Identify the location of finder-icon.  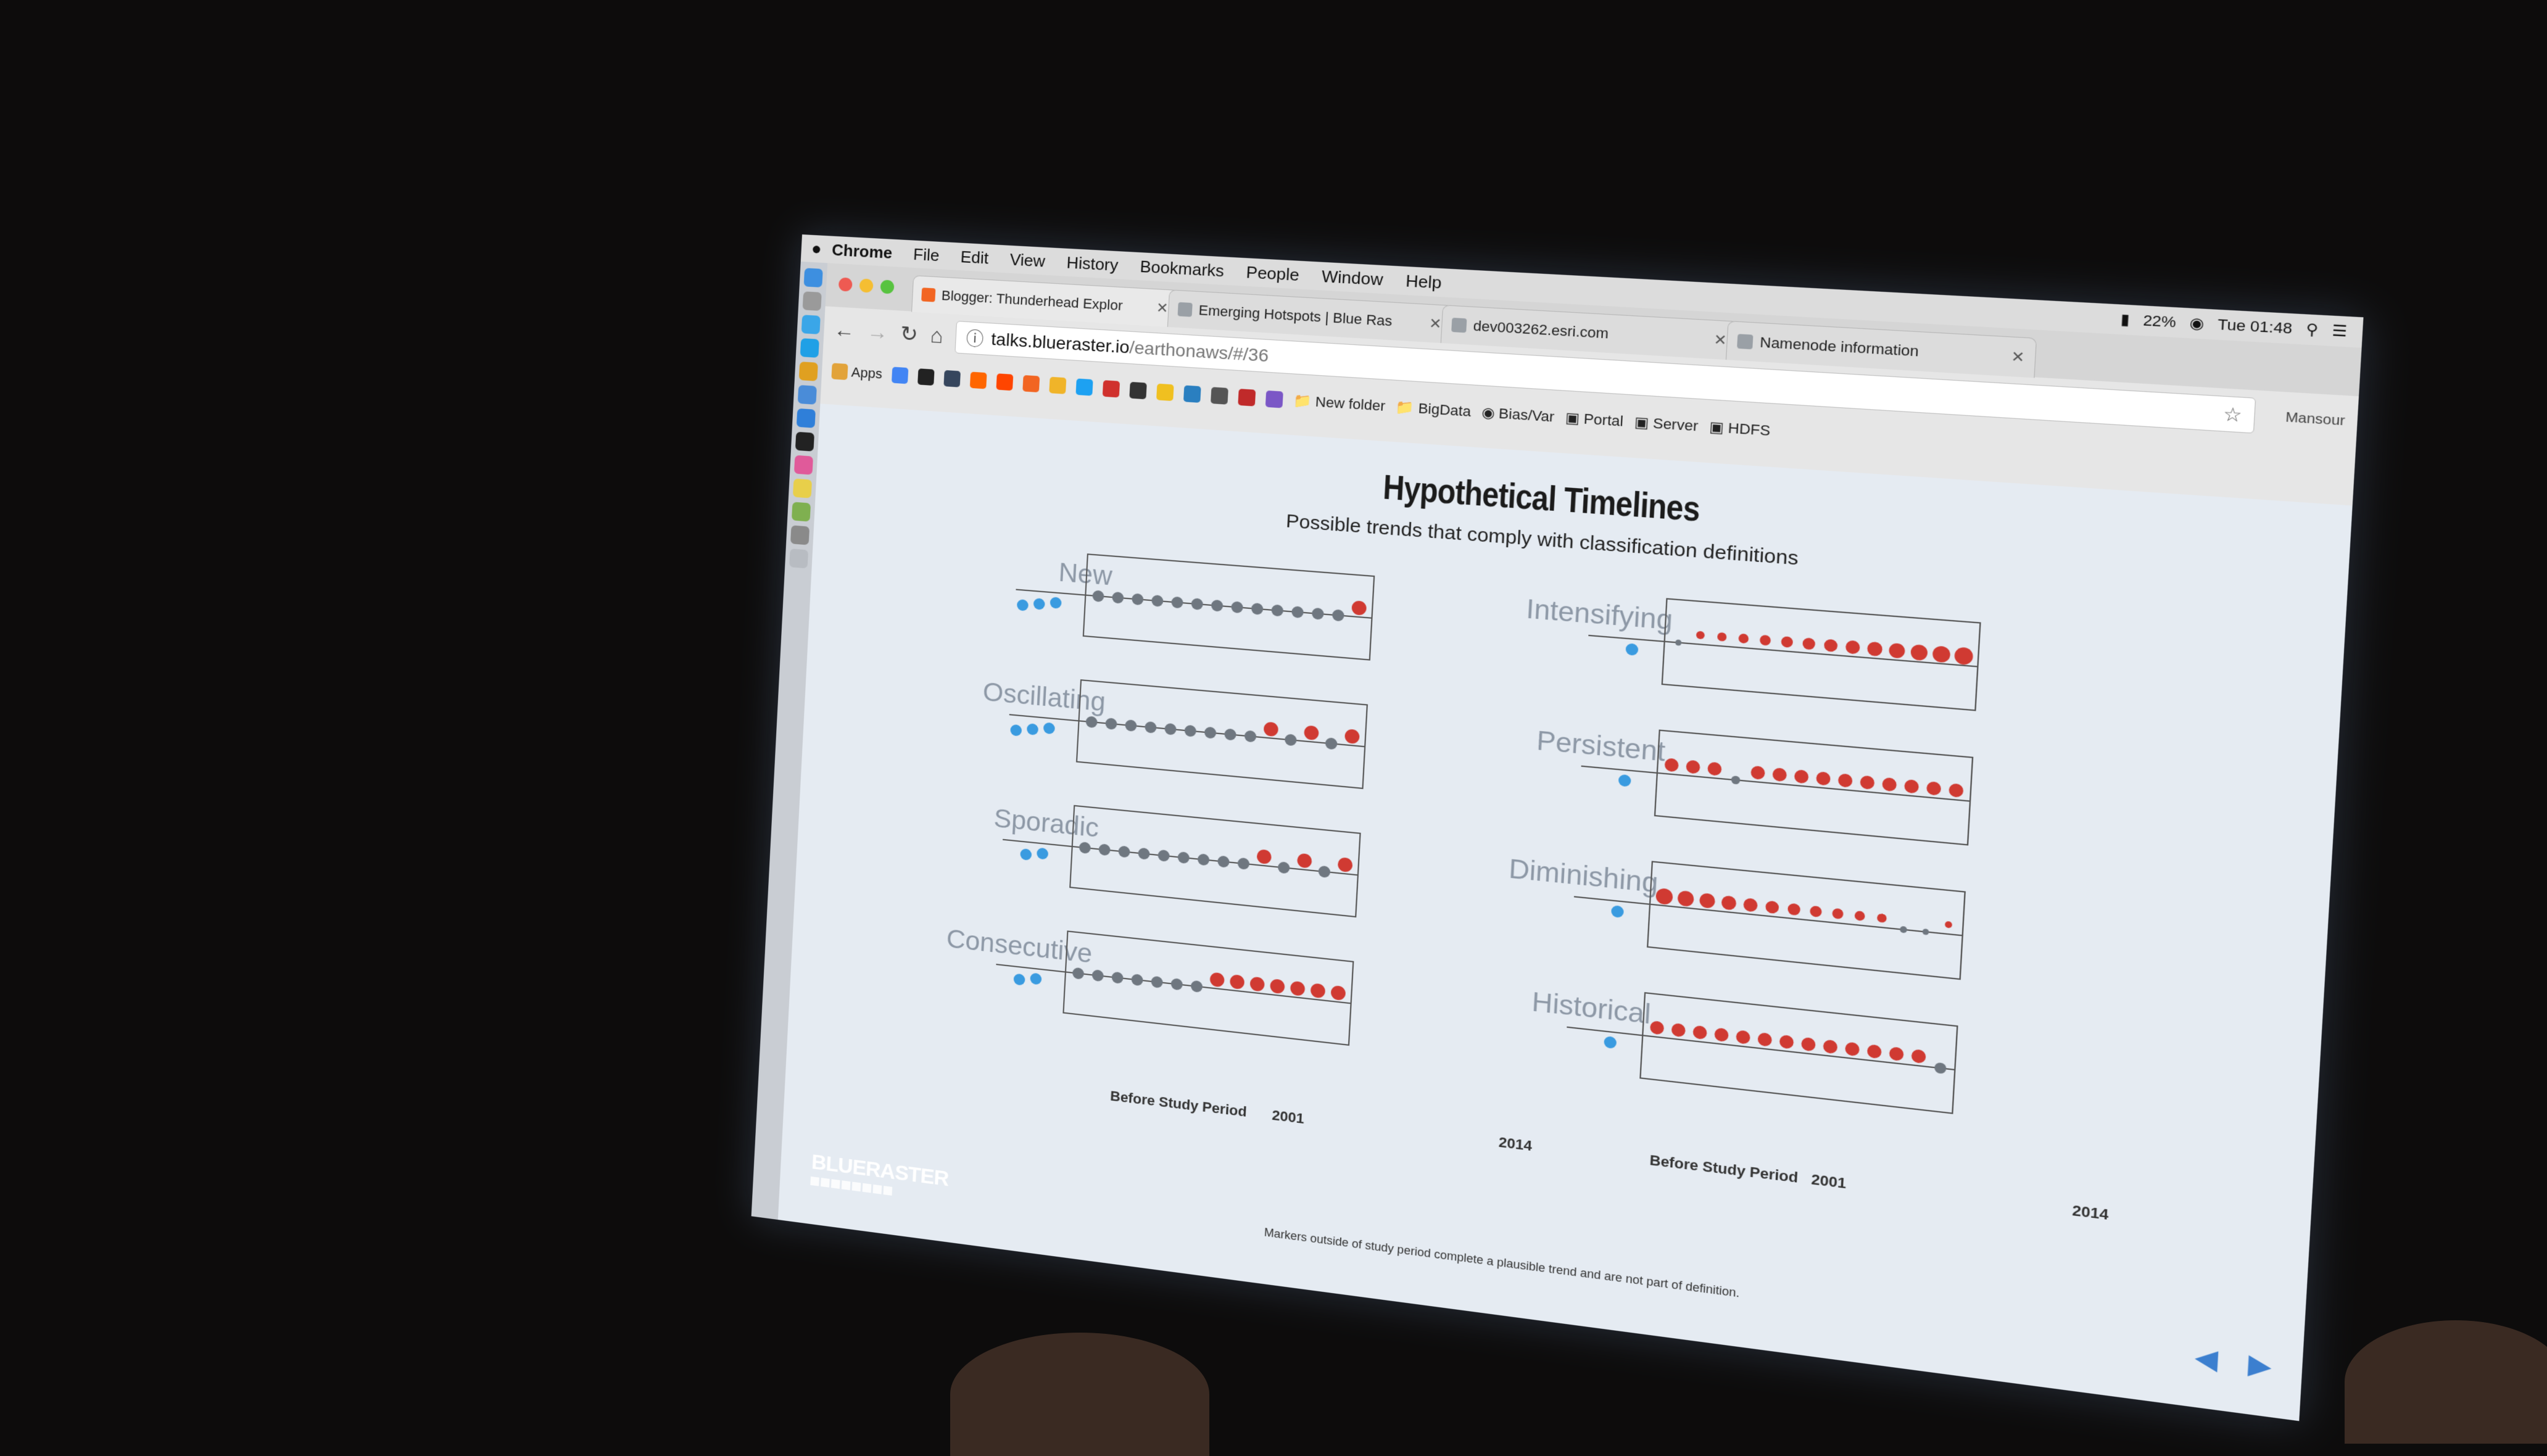
(813, 277).